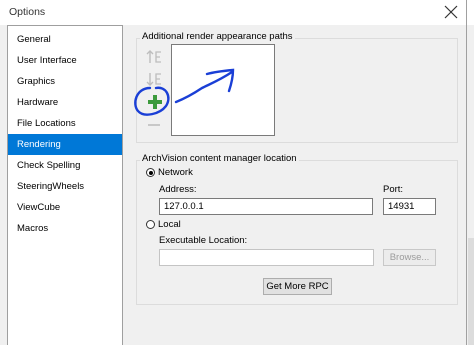 This screenshot has width=474, height=345. I want to click on title-bar: Options, so click(237, 12).